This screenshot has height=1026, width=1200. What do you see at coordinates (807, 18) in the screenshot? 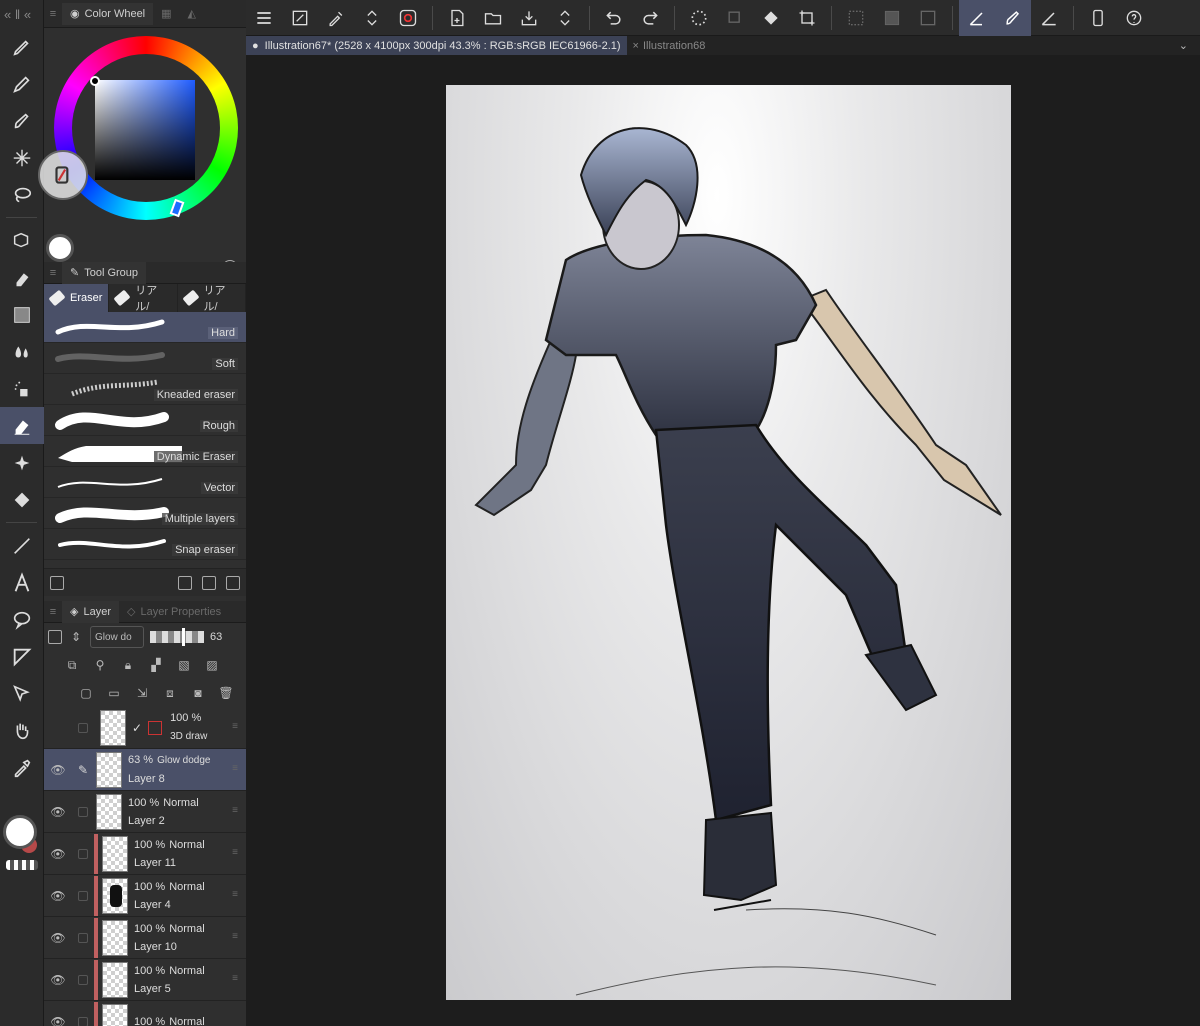
I see `transform-button` at bounding box center [807, 18].